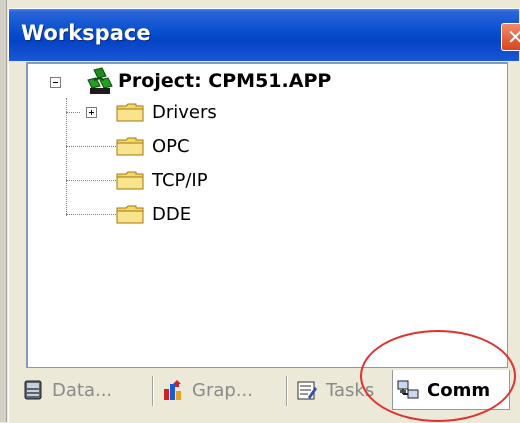 This screenshot has width=520, height=423. I want to click on collapse-toggle-root, so click(55, 82).